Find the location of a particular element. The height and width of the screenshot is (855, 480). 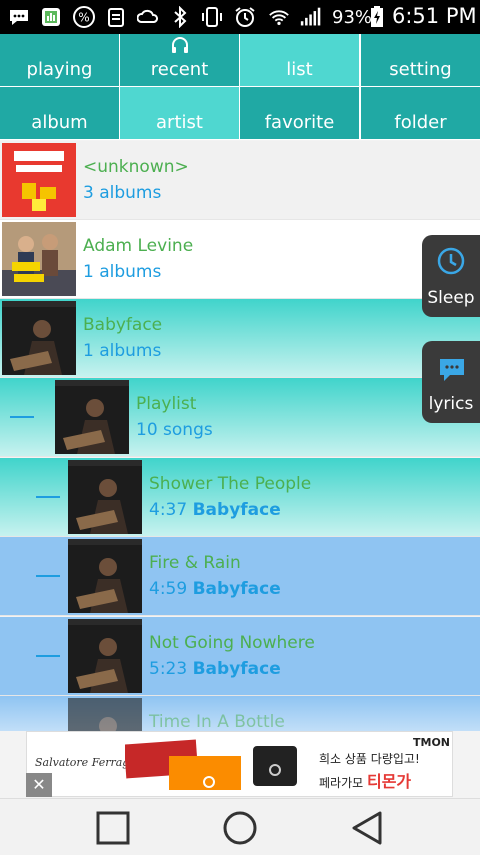

home-button is located at coordinates (240, 830).